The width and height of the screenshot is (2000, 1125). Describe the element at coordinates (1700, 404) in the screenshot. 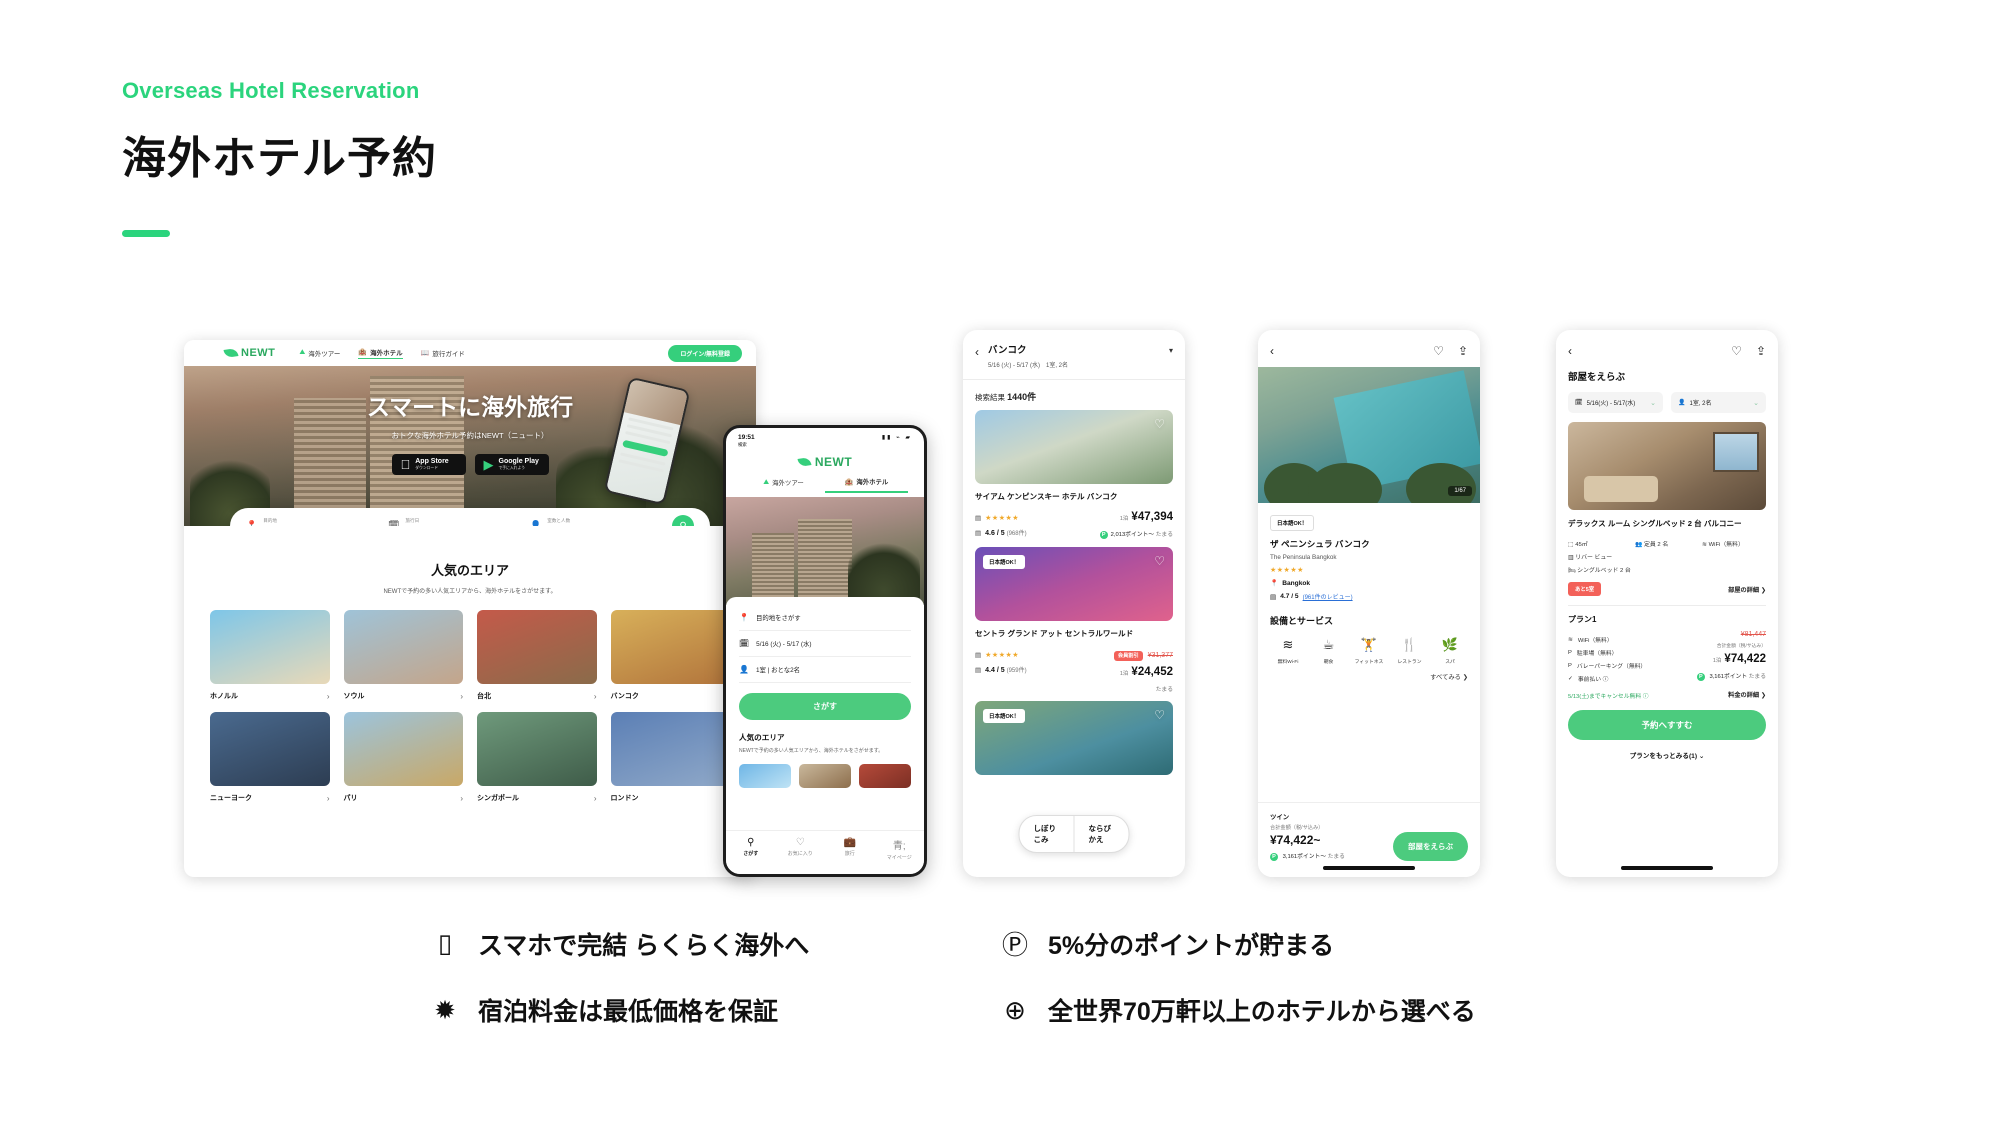

I see `guest-selector-value: 1室, 2名` at that location.